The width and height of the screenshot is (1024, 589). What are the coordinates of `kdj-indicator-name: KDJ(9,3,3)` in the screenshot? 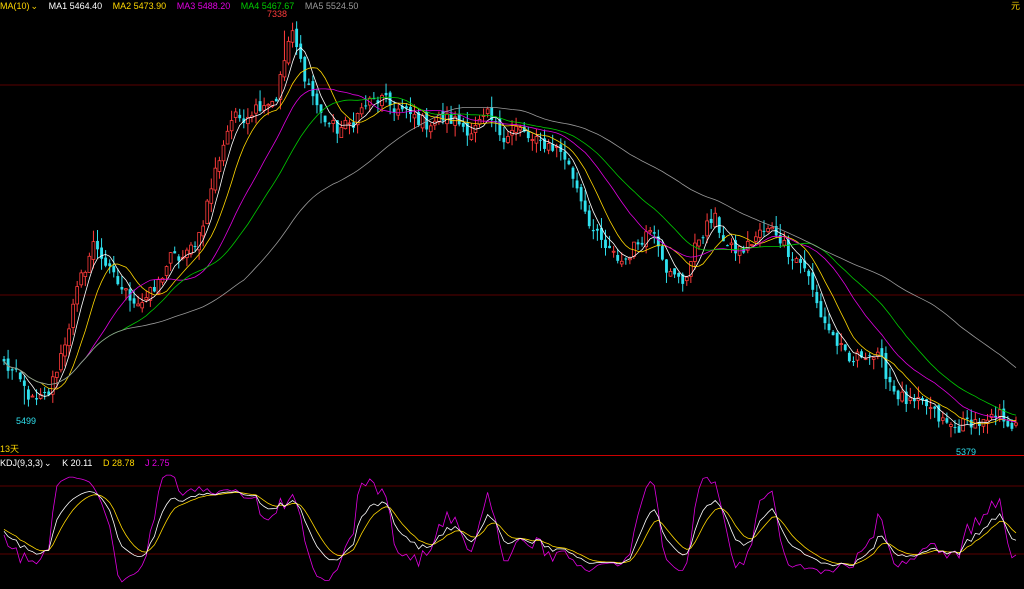 It's located at (21, 463).